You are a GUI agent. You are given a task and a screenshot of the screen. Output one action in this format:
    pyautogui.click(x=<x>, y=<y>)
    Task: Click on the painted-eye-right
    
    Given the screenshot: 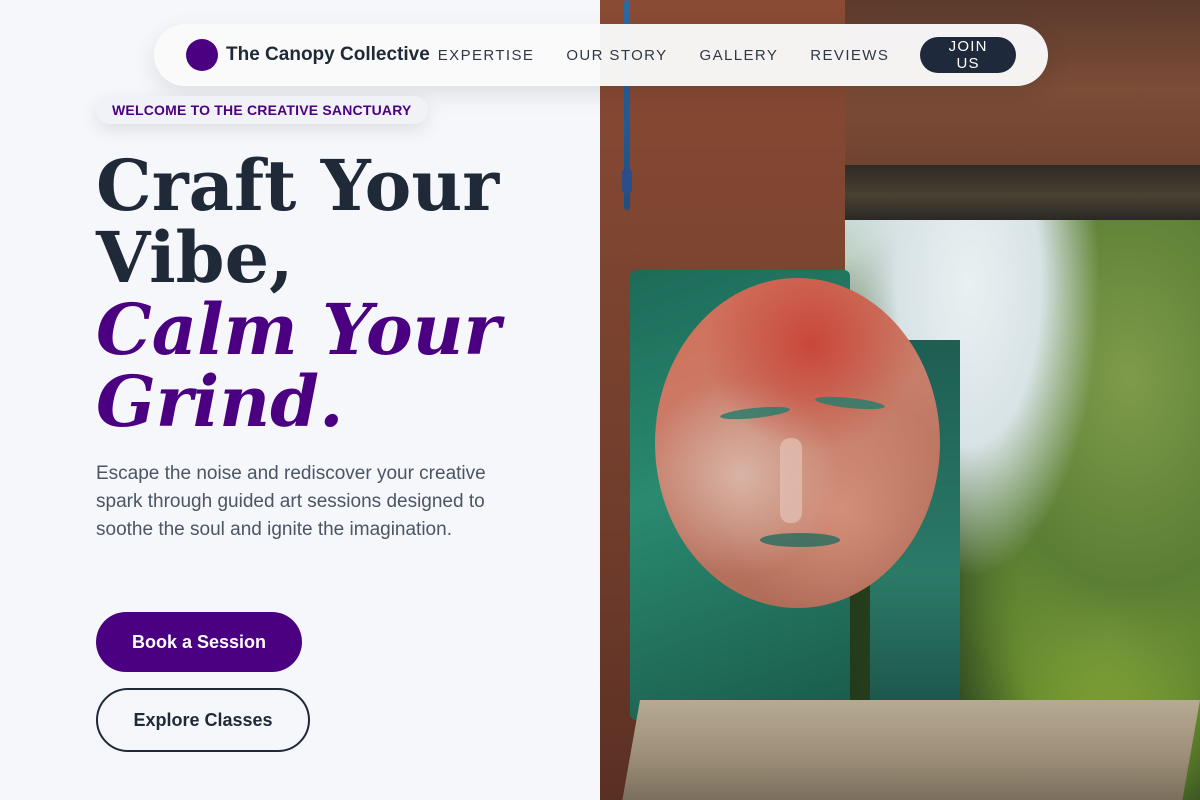 What is the action you would take?
    pyautogui.click(x=850, y=403)
    